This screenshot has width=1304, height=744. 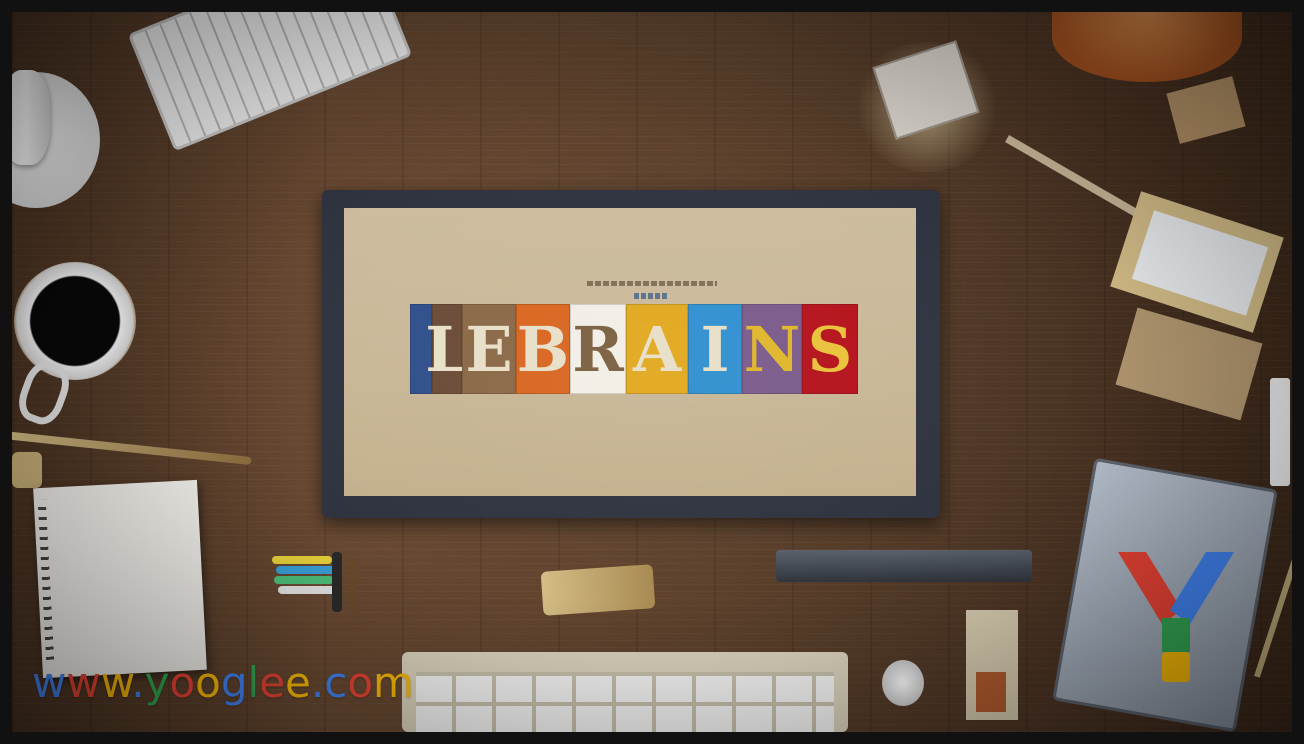 I want to click on letter-tile: I, so click(x=715, y=349).